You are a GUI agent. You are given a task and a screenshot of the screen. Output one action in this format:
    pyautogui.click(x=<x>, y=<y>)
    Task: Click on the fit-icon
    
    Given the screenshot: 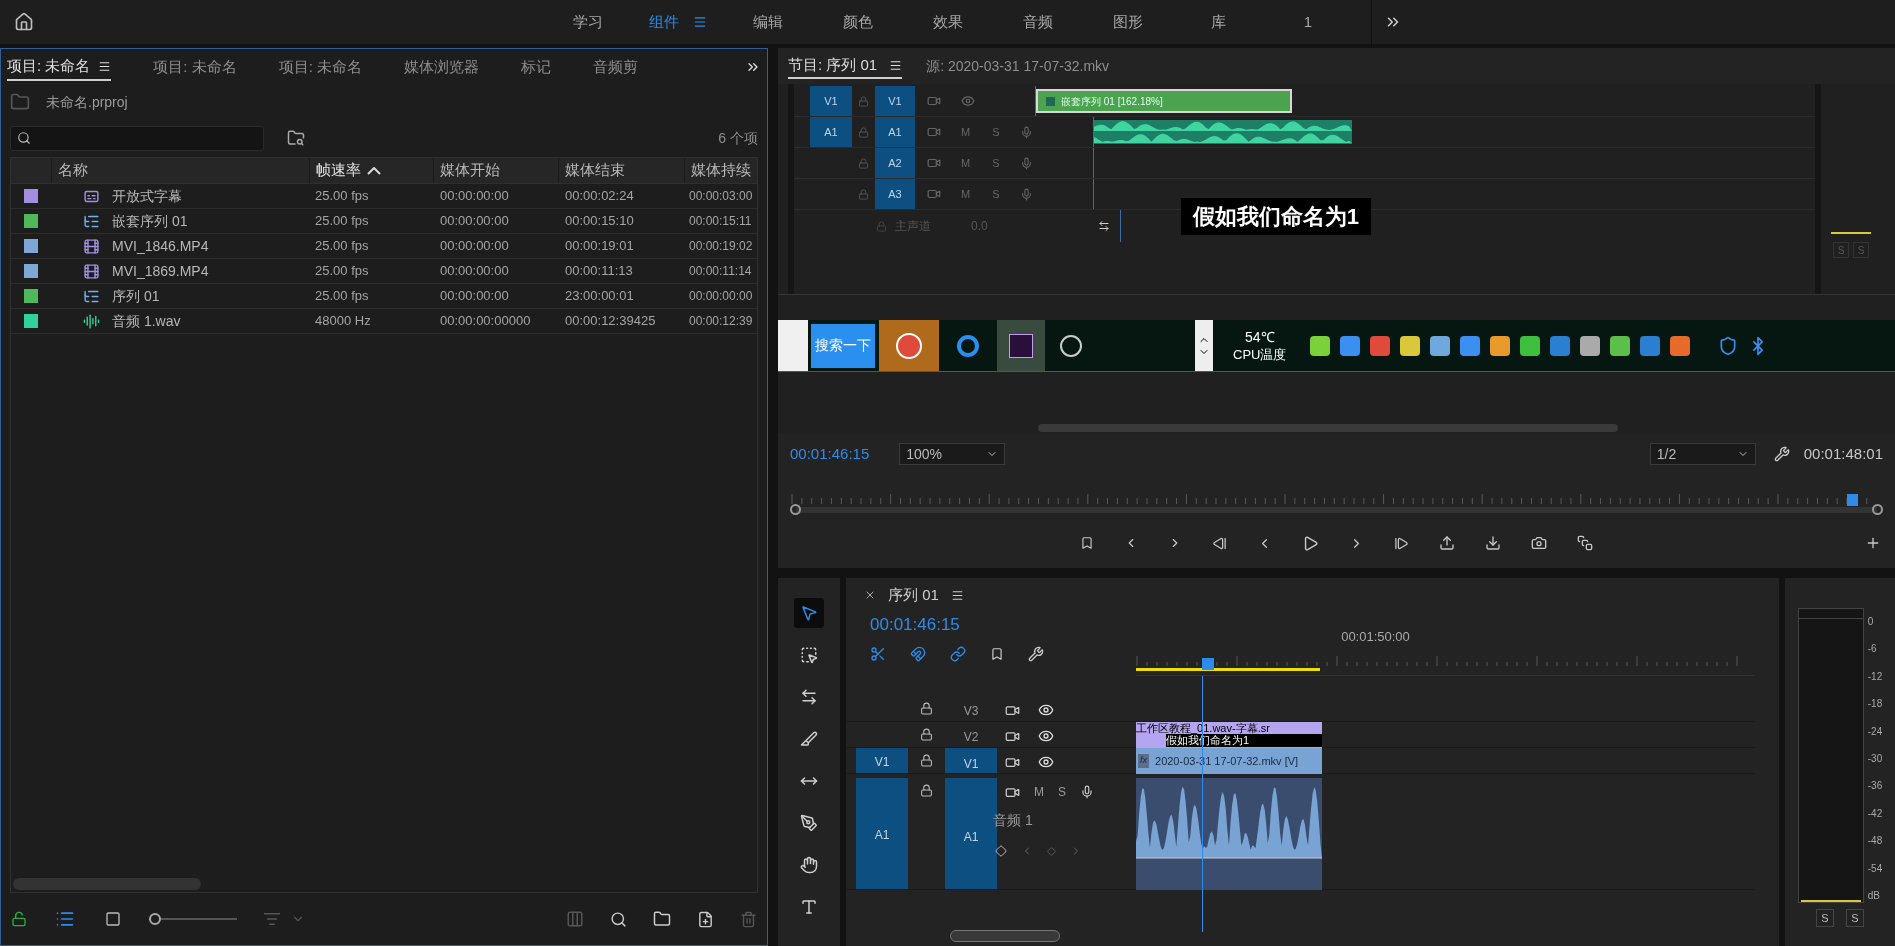 What is the action you would take?
    pyautogui.click(x=1103, y=226)
    